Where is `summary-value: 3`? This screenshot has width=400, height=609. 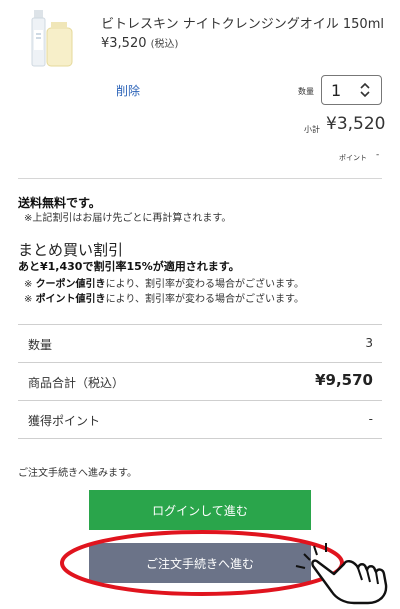 summary-value: 3 is located at coordinates (369, 343).